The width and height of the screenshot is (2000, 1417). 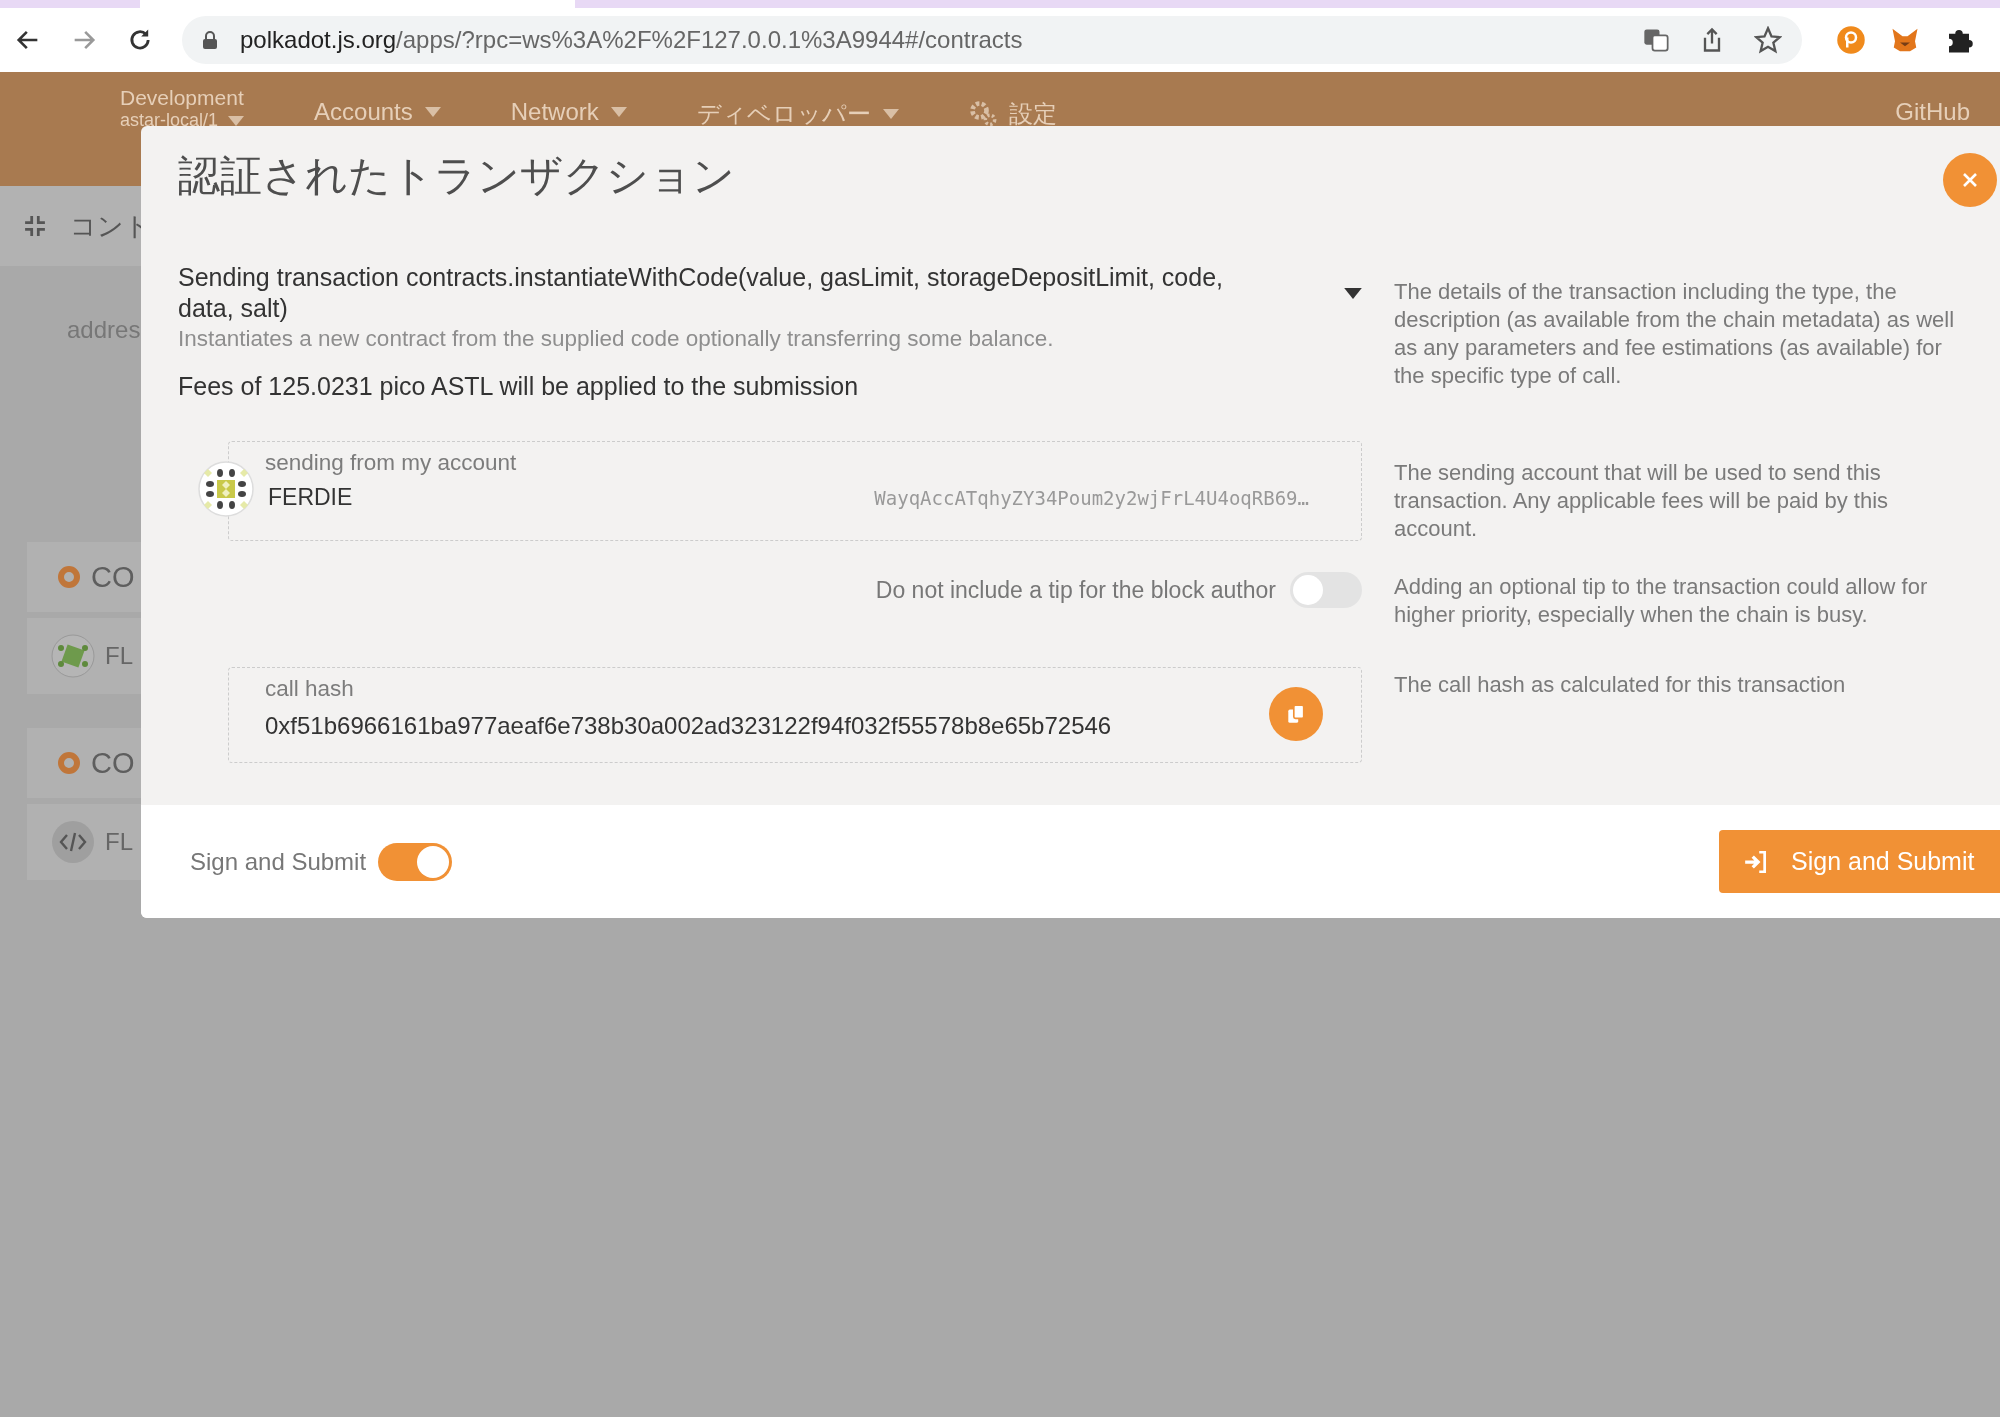 I want to click on field-label: sending from my account, so click(x=391, y=463).